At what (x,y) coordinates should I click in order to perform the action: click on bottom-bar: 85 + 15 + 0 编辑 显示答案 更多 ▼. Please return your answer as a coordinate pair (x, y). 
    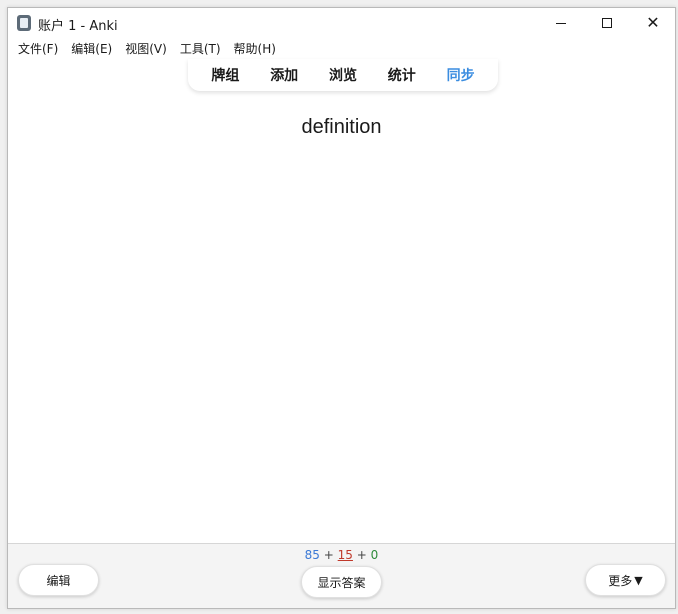
    Looking at the image, I should click on (341, 575).